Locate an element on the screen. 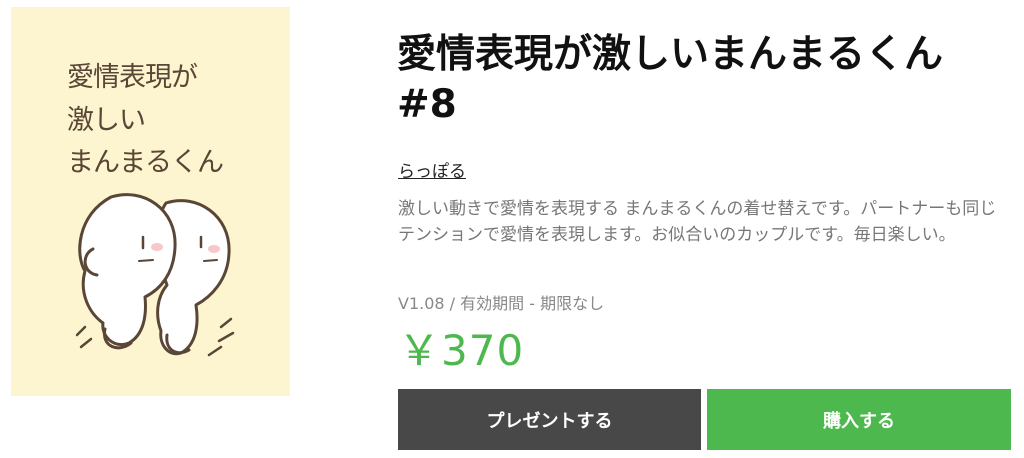  thumbnail-title-line-1: 愛情表現が is located at coordinates (132, 77).